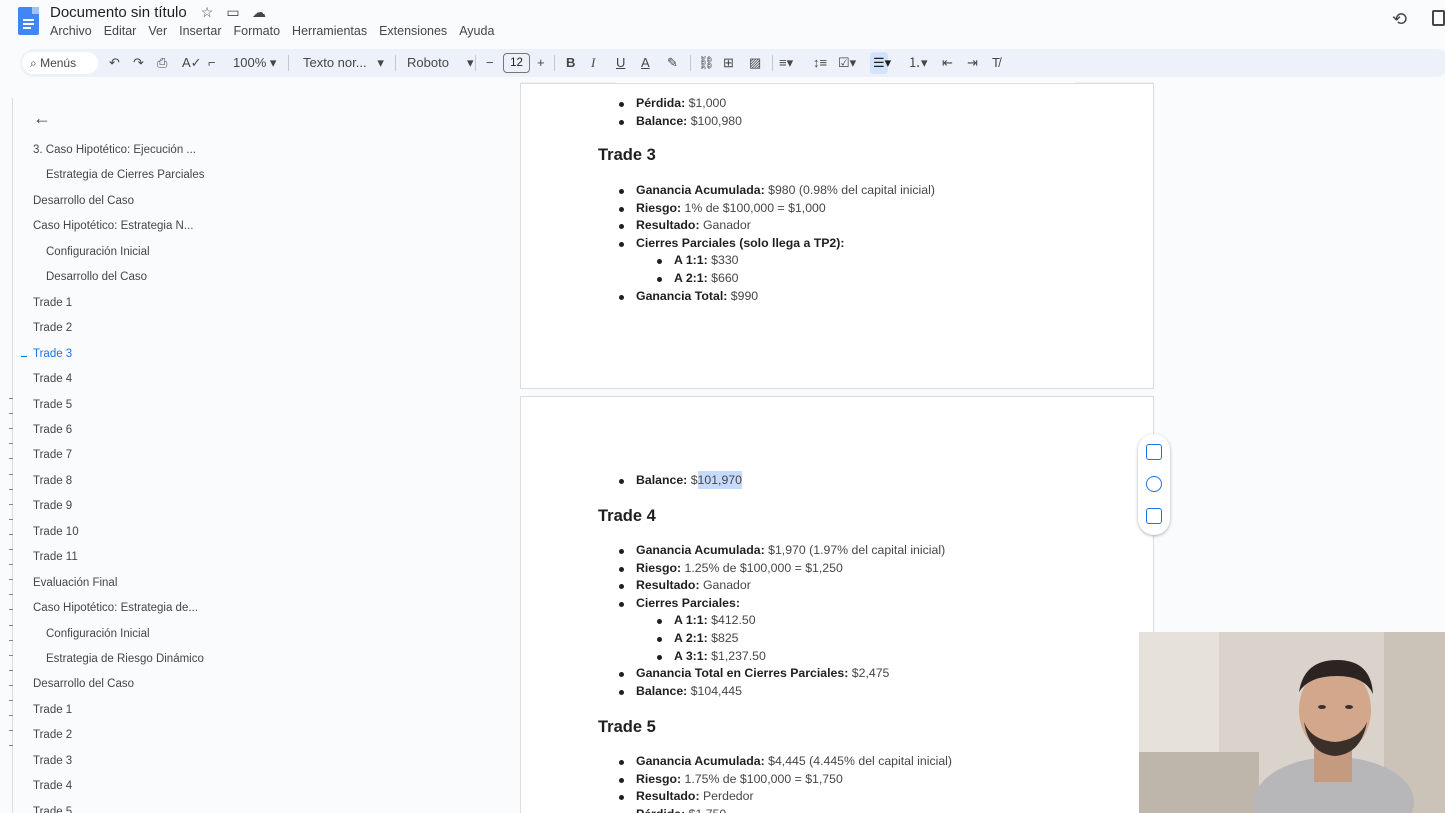 The width and height of the screenshot is (1445, 813). What do you see at coordinates (192, 63) in the screenshot?
I see `spellcheck-icon: A✓` at bounding box center [192, 63].